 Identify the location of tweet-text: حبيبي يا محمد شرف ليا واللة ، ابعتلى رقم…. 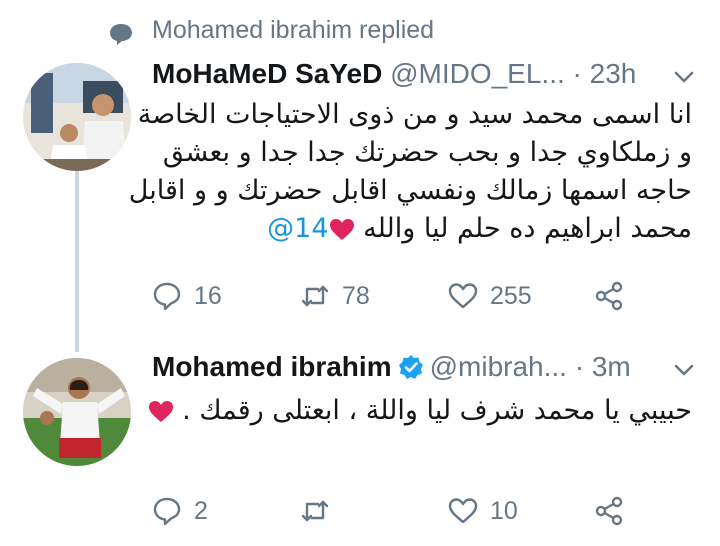
(420, 411).